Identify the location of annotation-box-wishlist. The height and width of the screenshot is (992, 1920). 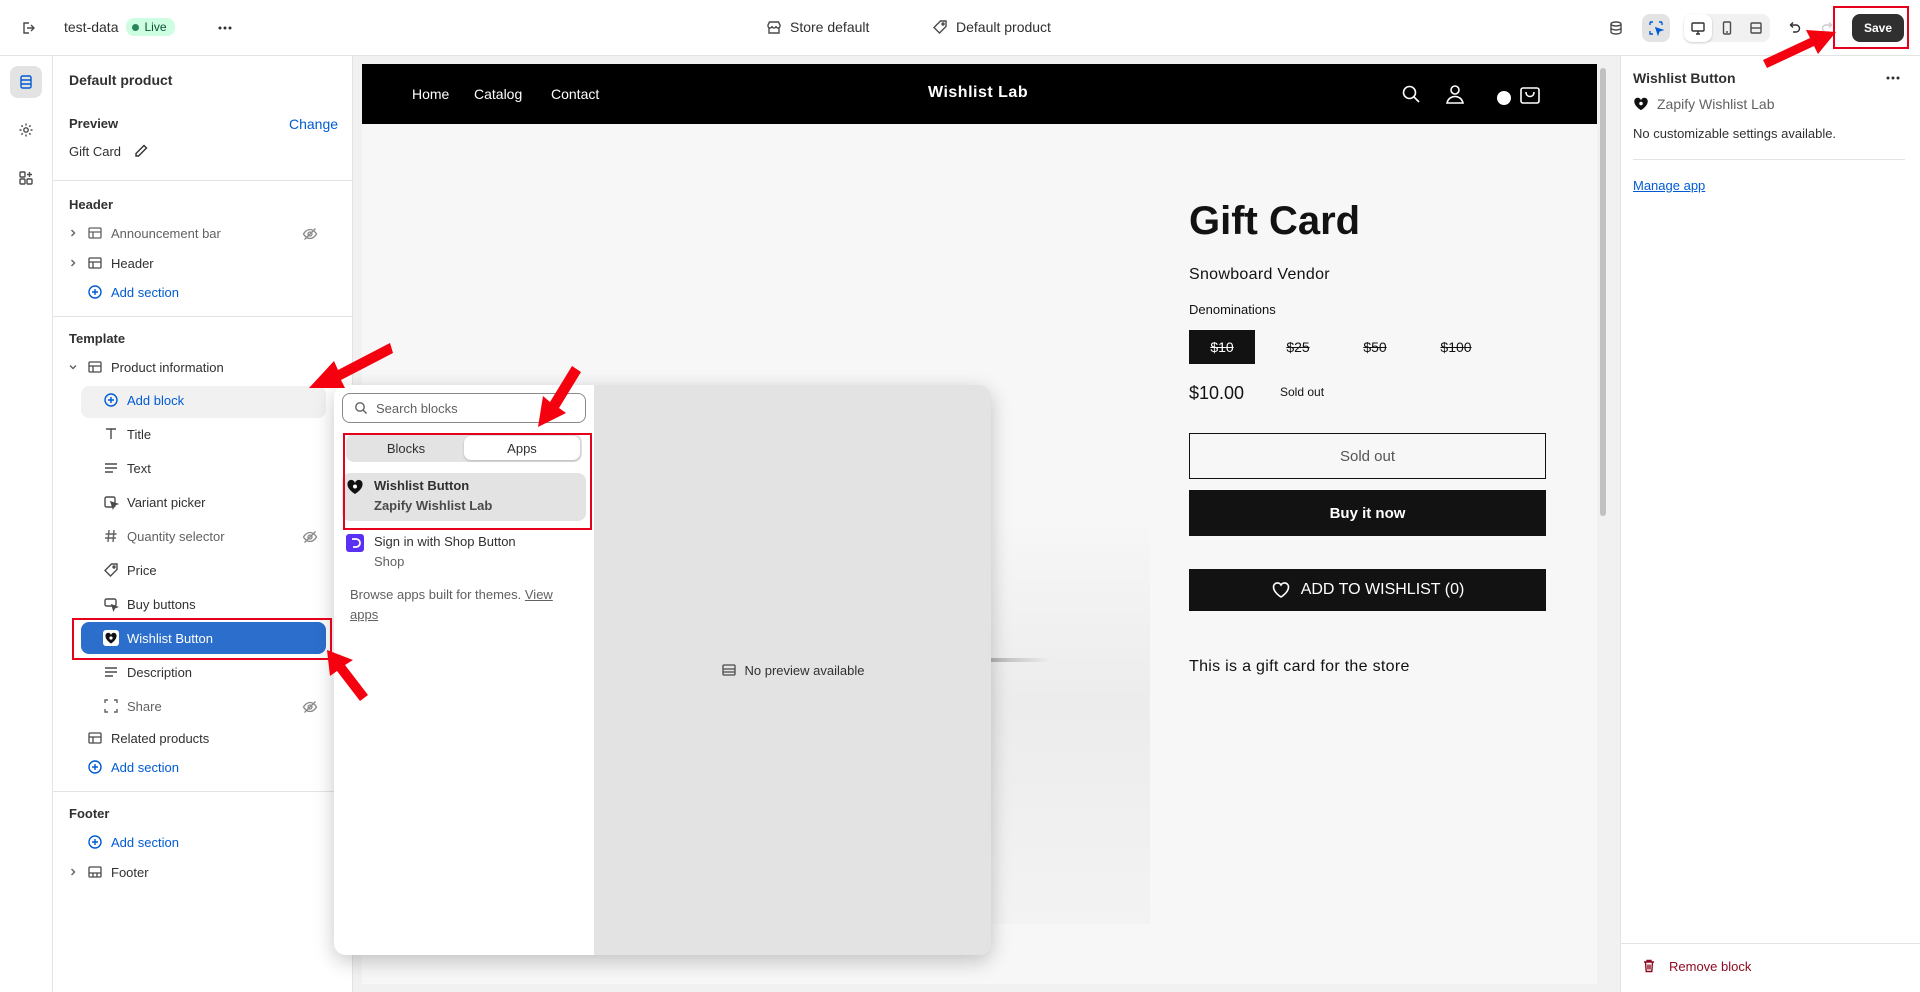
(202, 639).